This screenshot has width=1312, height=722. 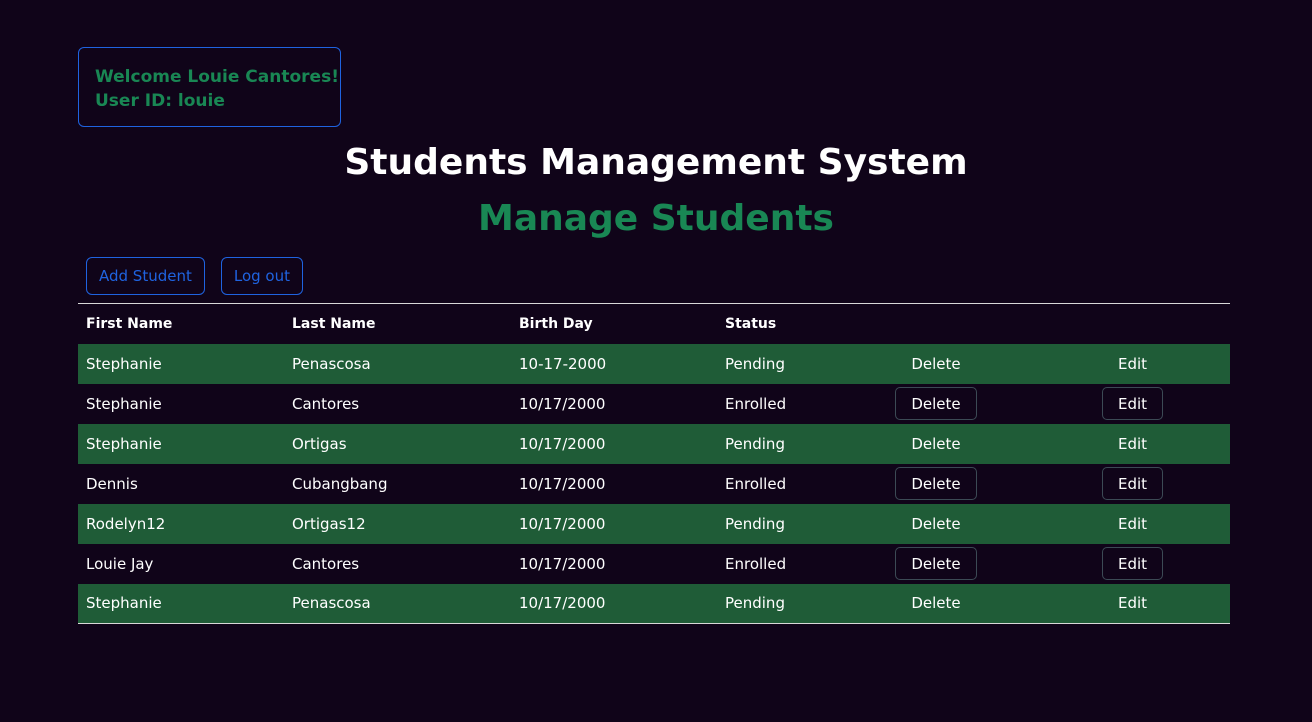 I want to click on add-student-button: Add Student, so click(x=145, y=276).